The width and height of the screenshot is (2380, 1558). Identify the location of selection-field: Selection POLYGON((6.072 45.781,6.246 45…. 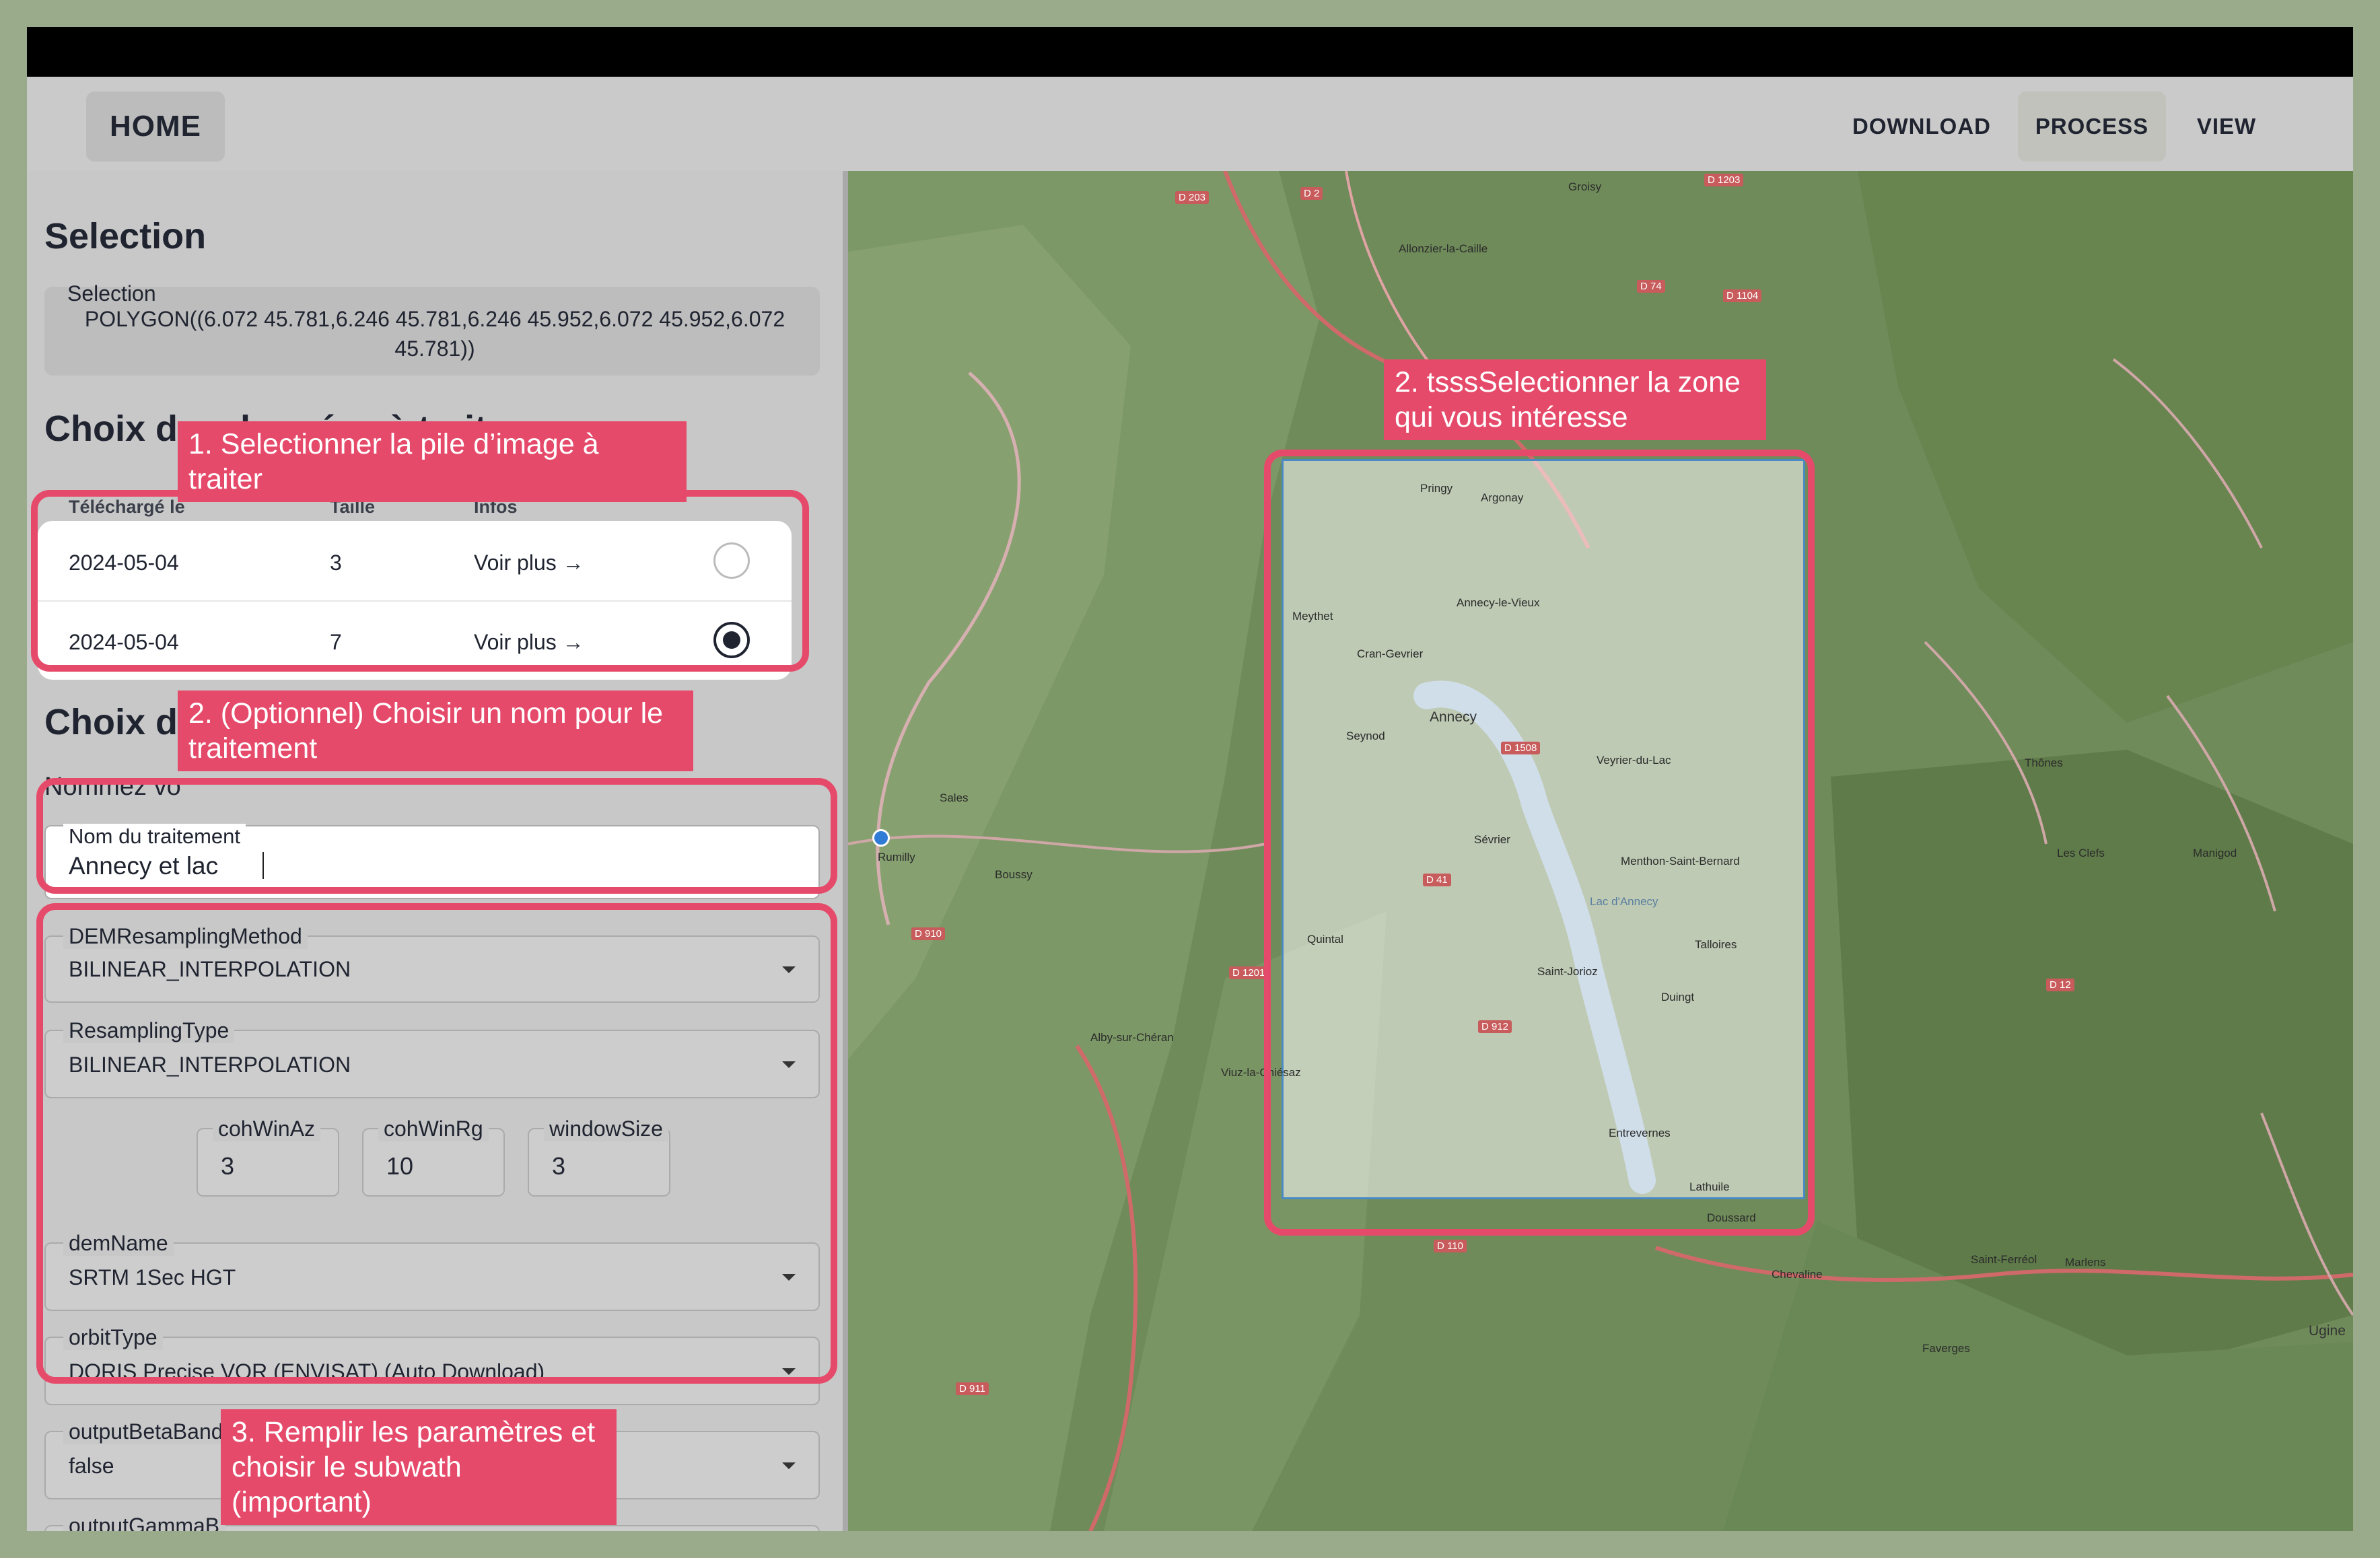
(432, 328).